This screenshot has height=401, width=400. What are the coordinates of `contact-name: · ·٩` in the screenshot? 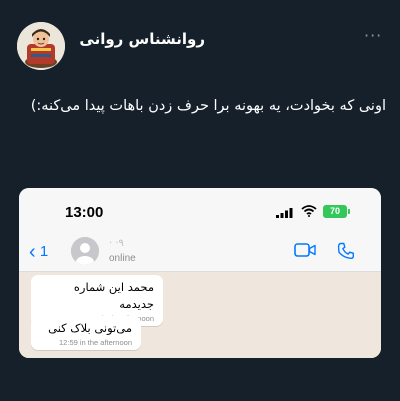 It's located at (116, 243).